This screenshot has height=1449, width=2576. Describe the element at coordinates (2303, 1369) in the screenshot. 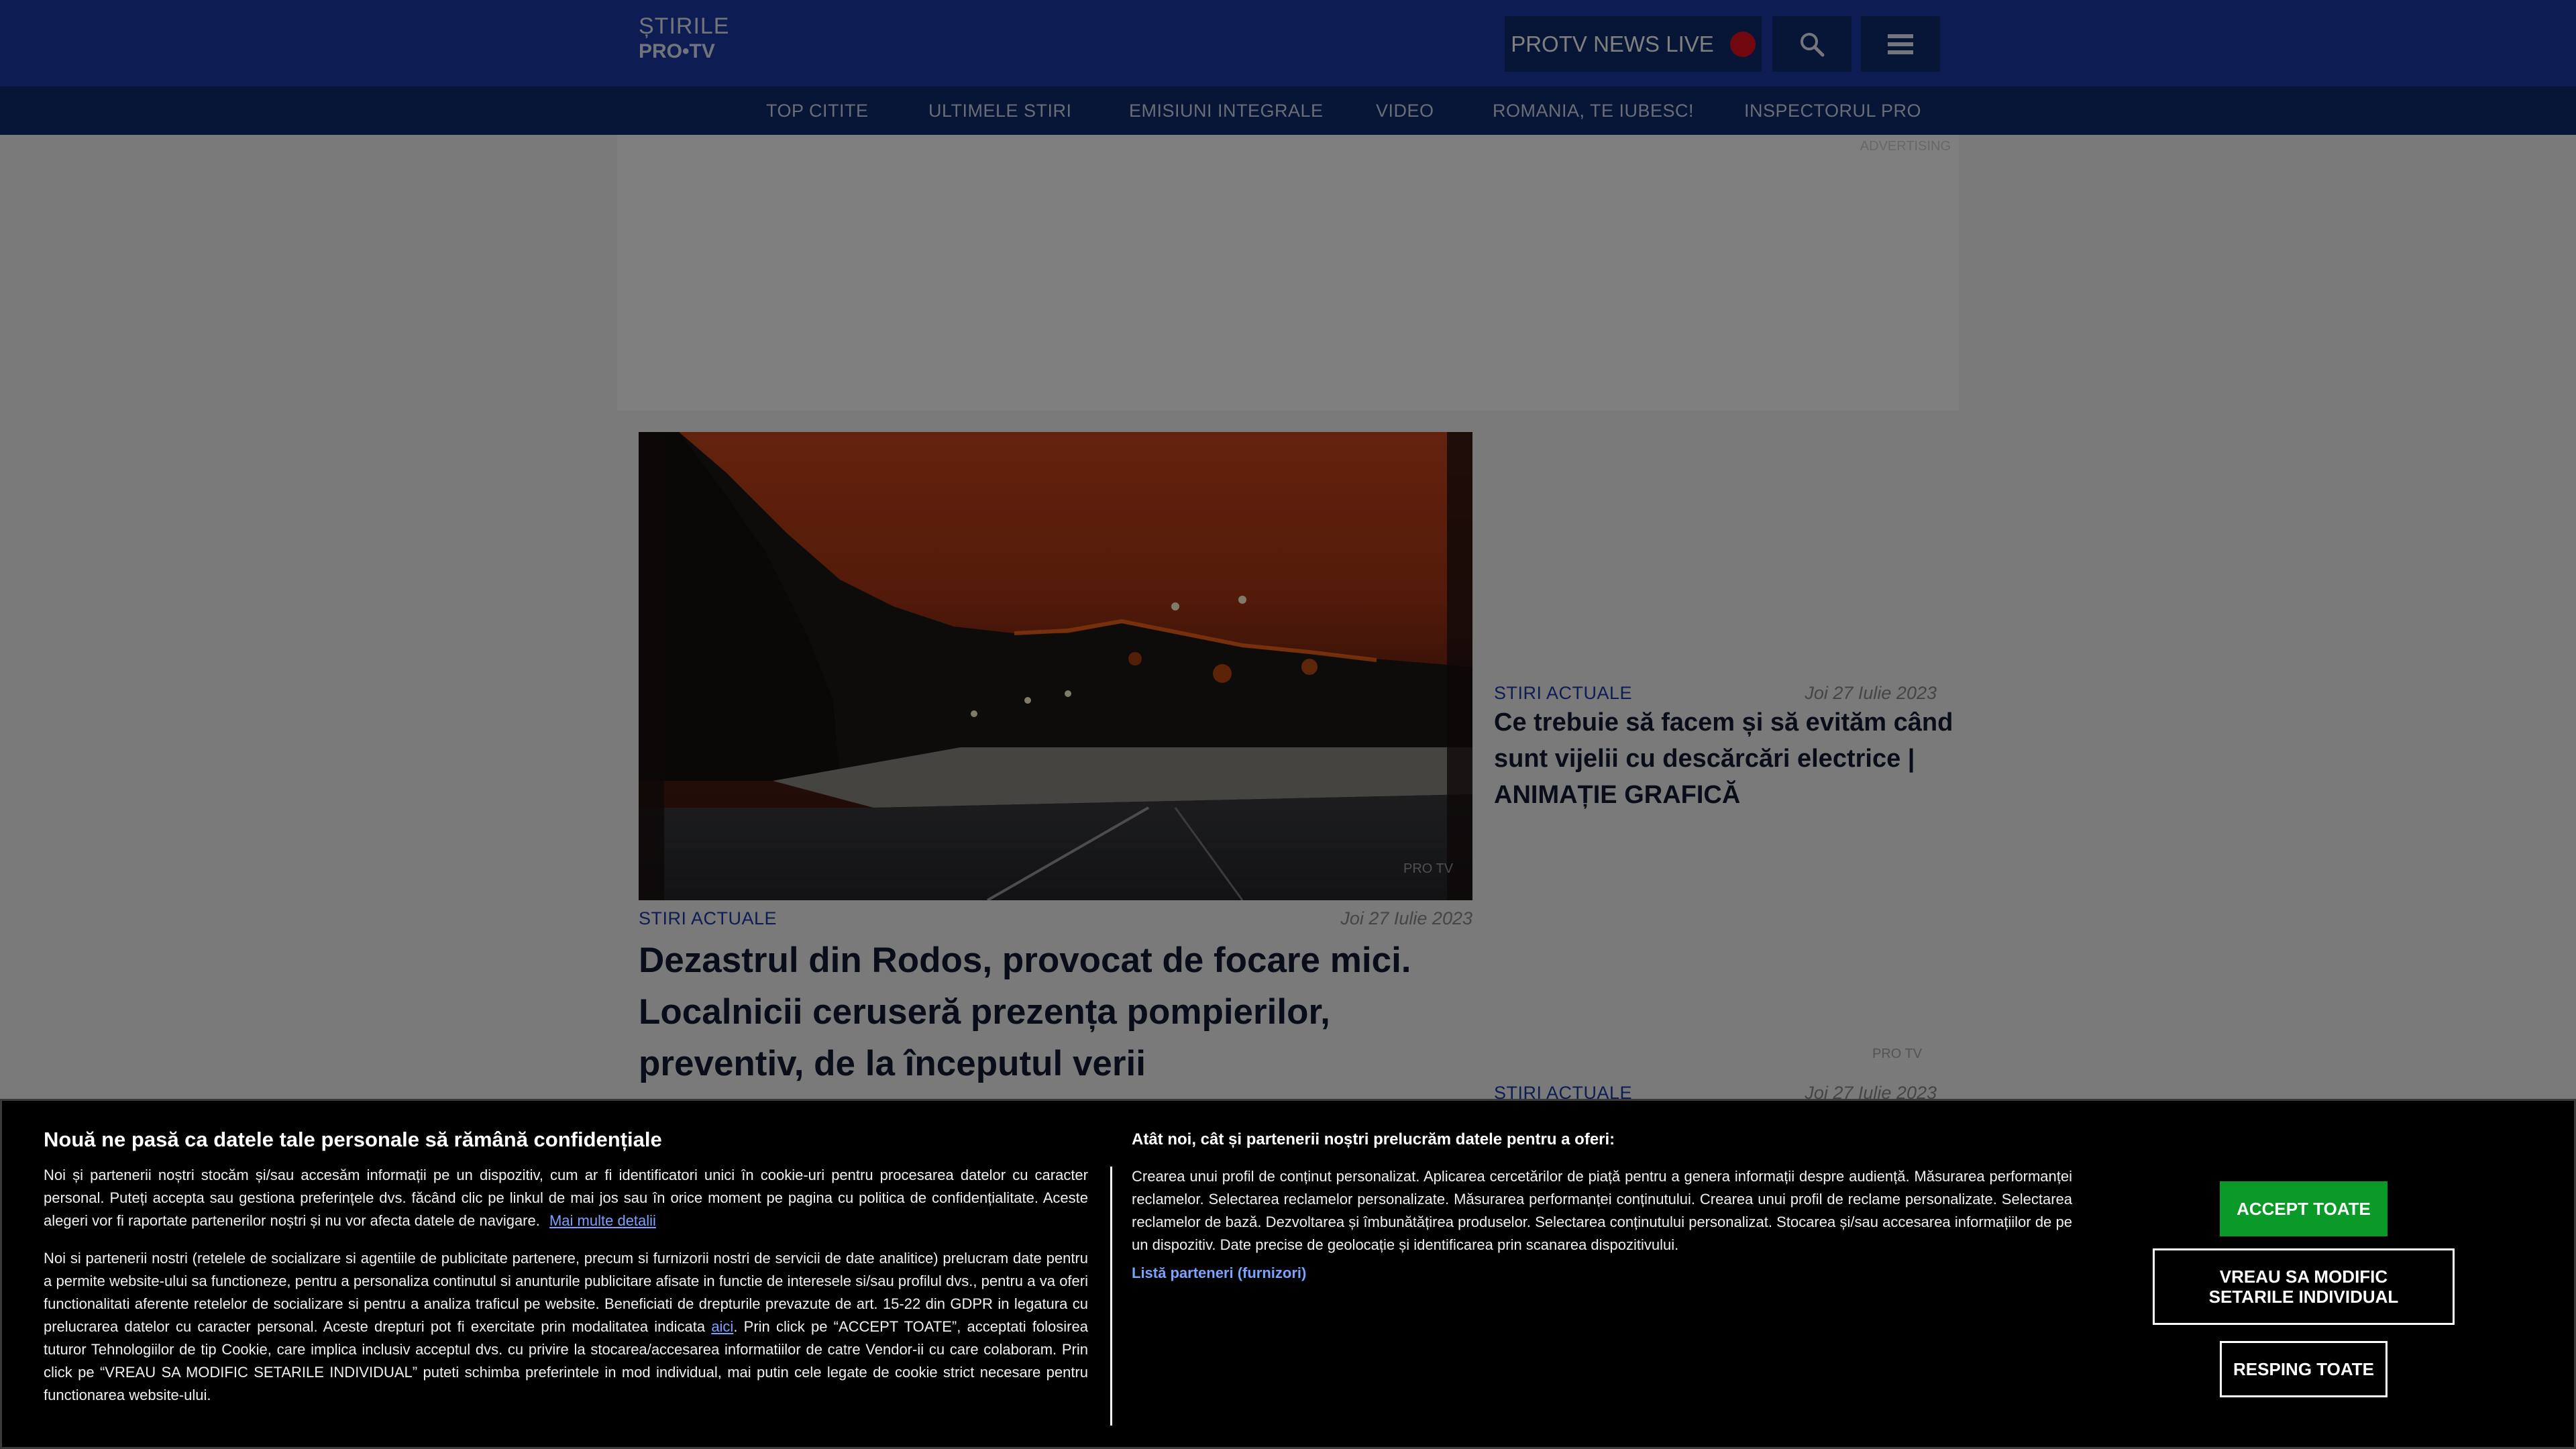

I see `reject-all-button: RESPING TOATE` at that location.